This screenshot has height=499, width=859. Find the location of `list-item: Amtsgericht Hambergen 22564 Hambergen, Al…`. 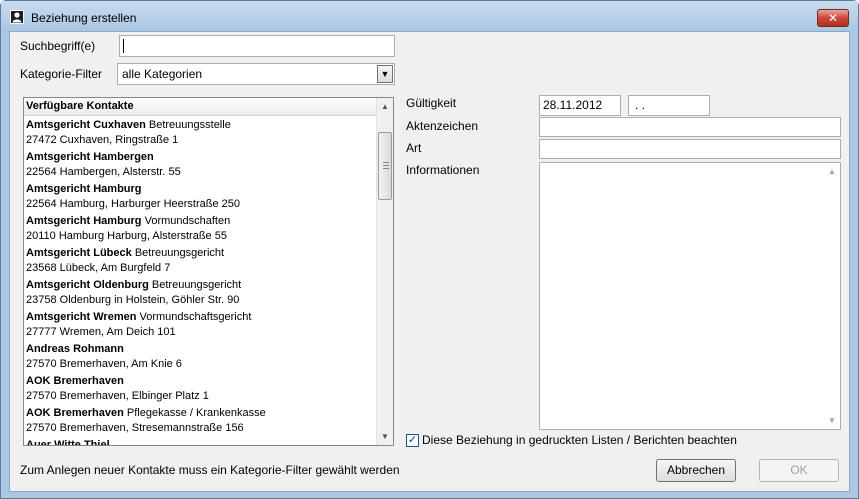

list-item: Amtsgericht Hambergen 22564 Hambergen, Al… is located at coordinates (200, 165).